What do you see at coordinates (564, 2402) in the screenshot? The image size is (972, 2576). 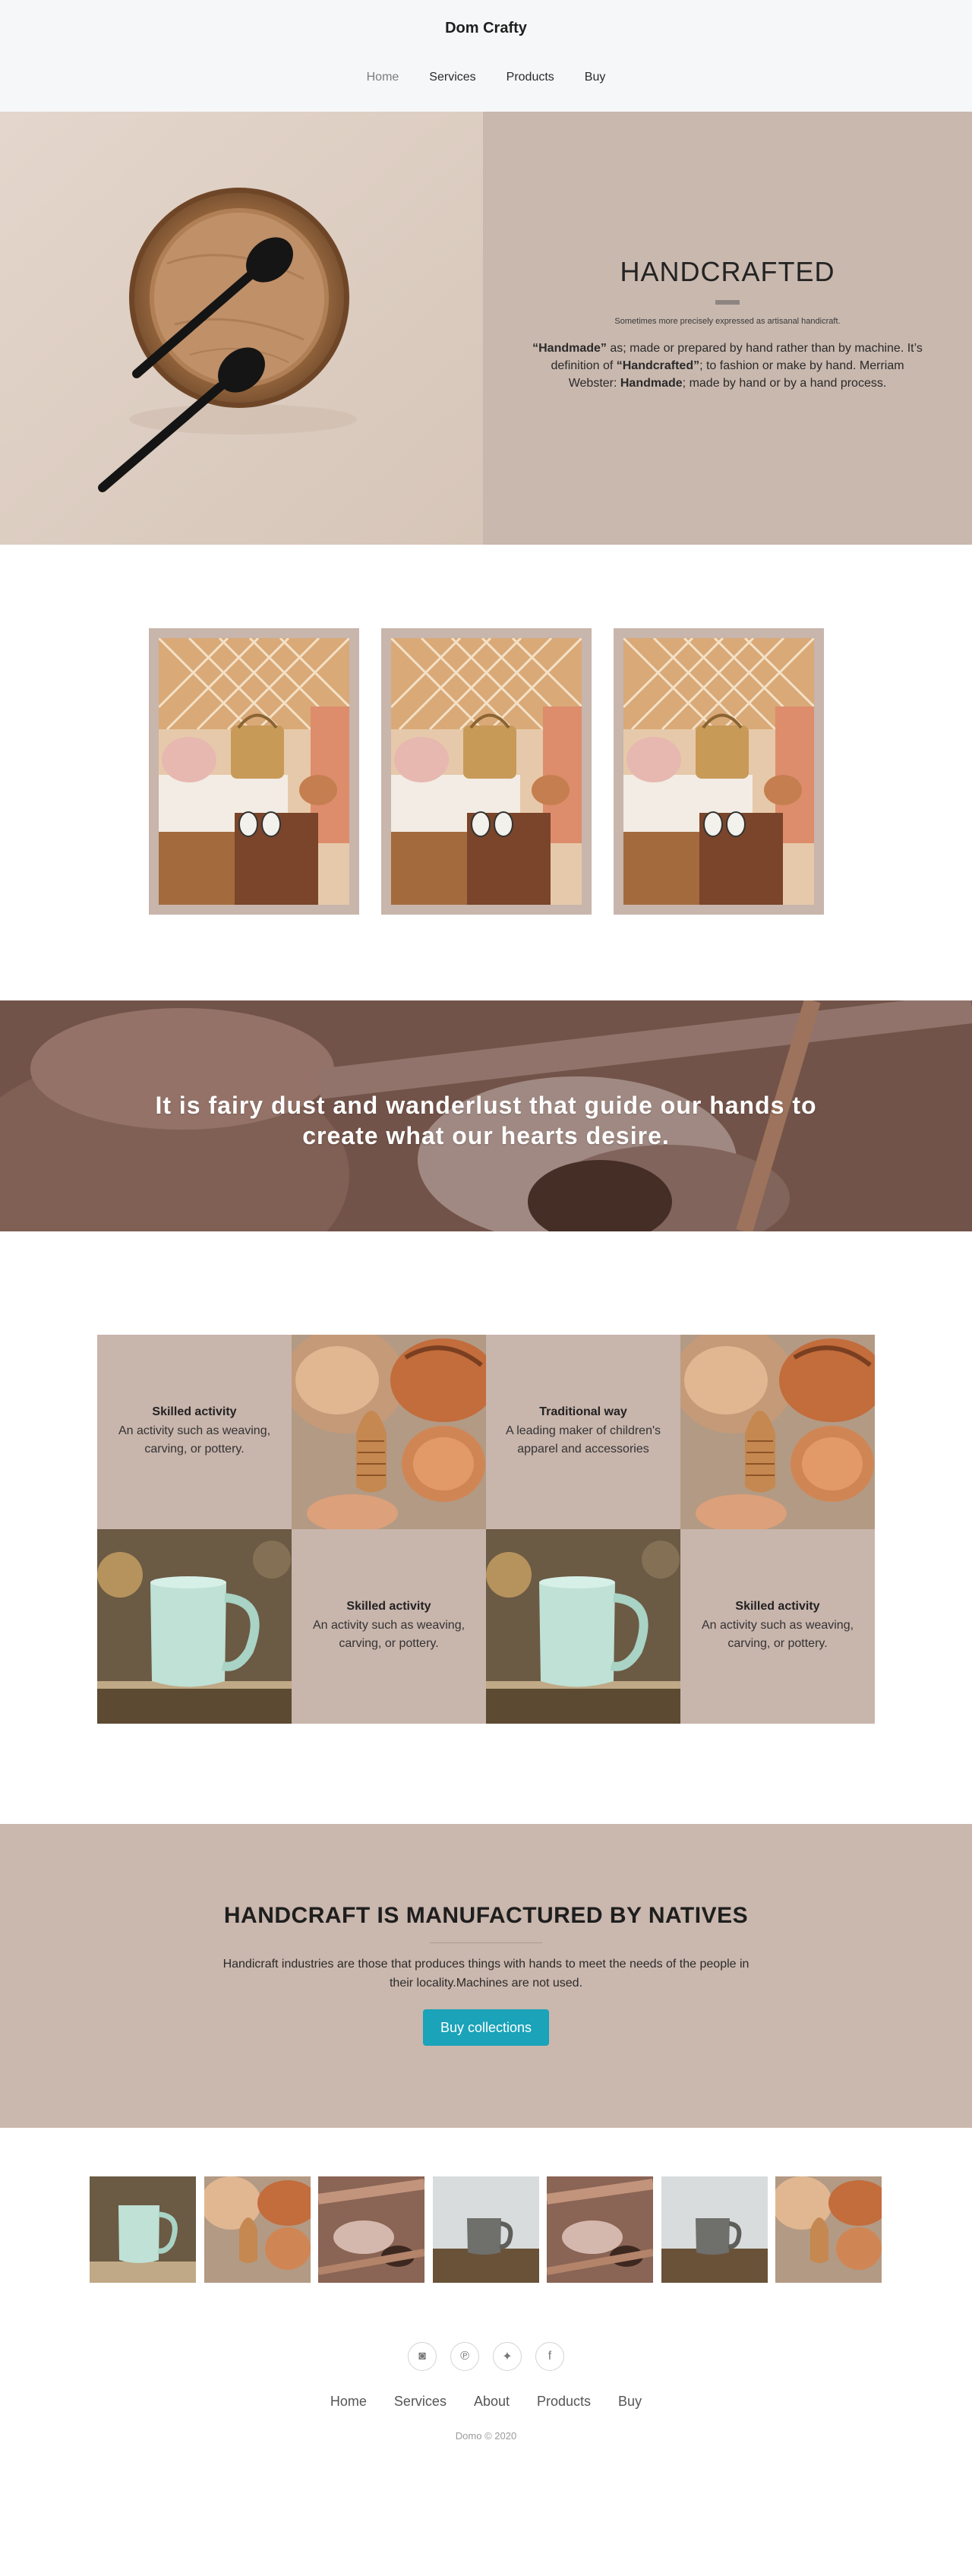 I see `footer-nav-products: Products` at bounding box center [564, 2402].